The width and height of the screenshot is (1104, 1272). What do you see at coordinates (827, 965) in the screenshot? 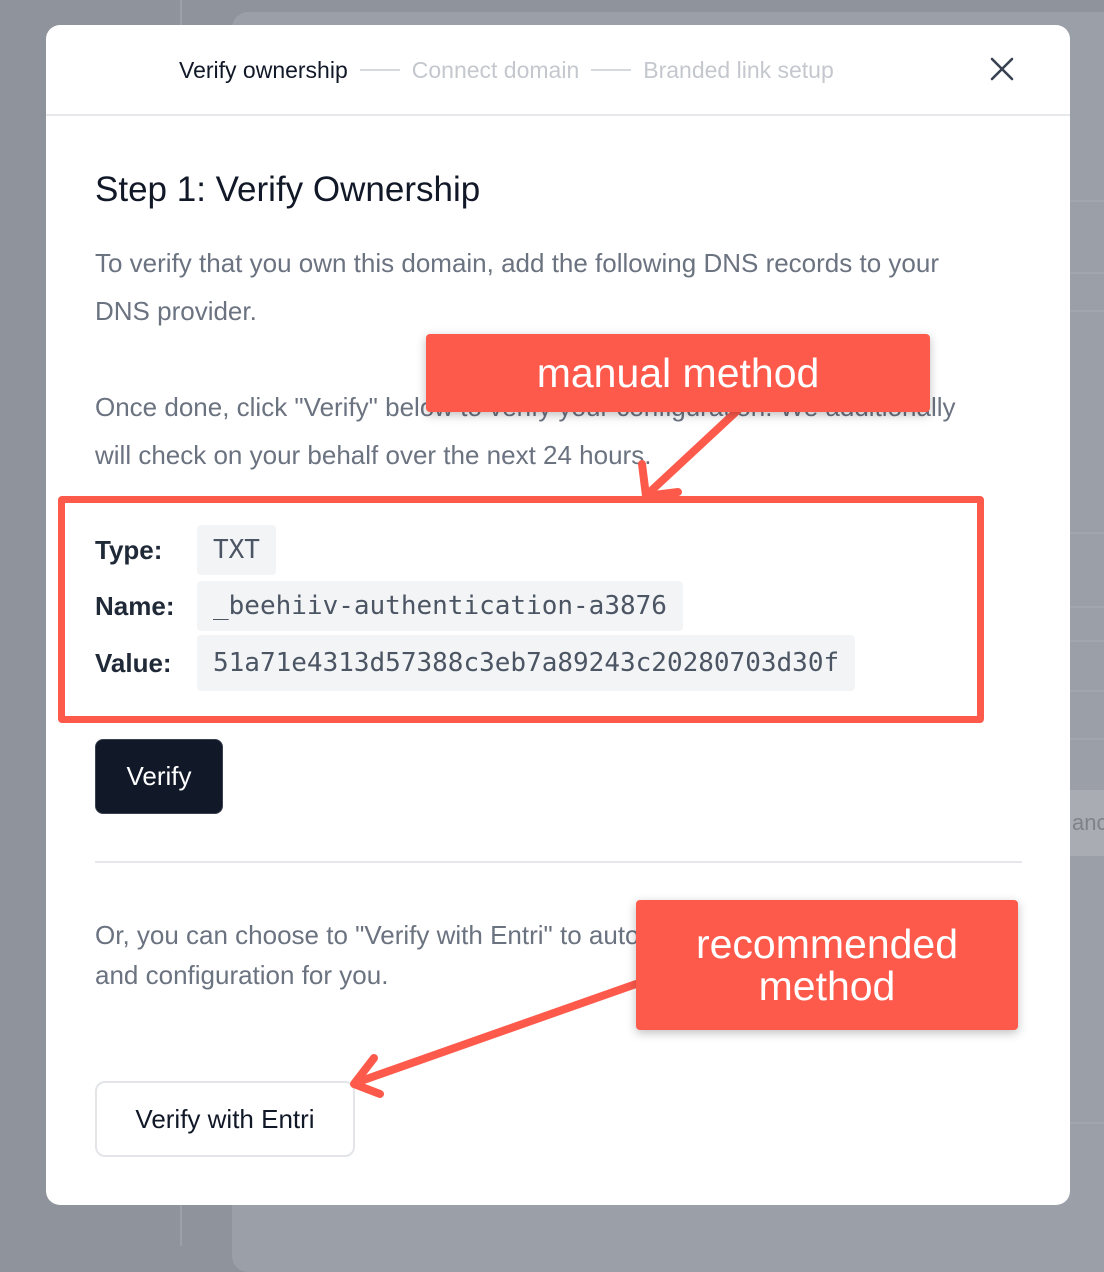
I see `recommended-method-callout: recommended method` at bounding box center [827, 965].